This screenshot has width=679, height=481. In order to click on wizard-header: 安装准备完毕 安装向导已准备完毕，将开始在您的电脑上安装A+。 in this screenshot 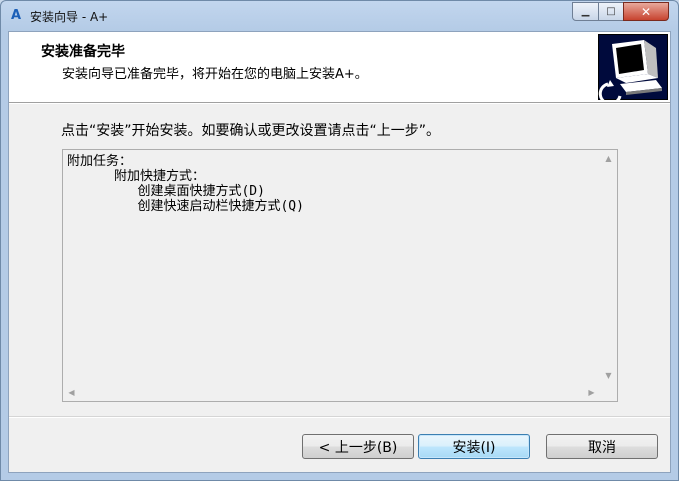, I will do `click(339, 67)`.